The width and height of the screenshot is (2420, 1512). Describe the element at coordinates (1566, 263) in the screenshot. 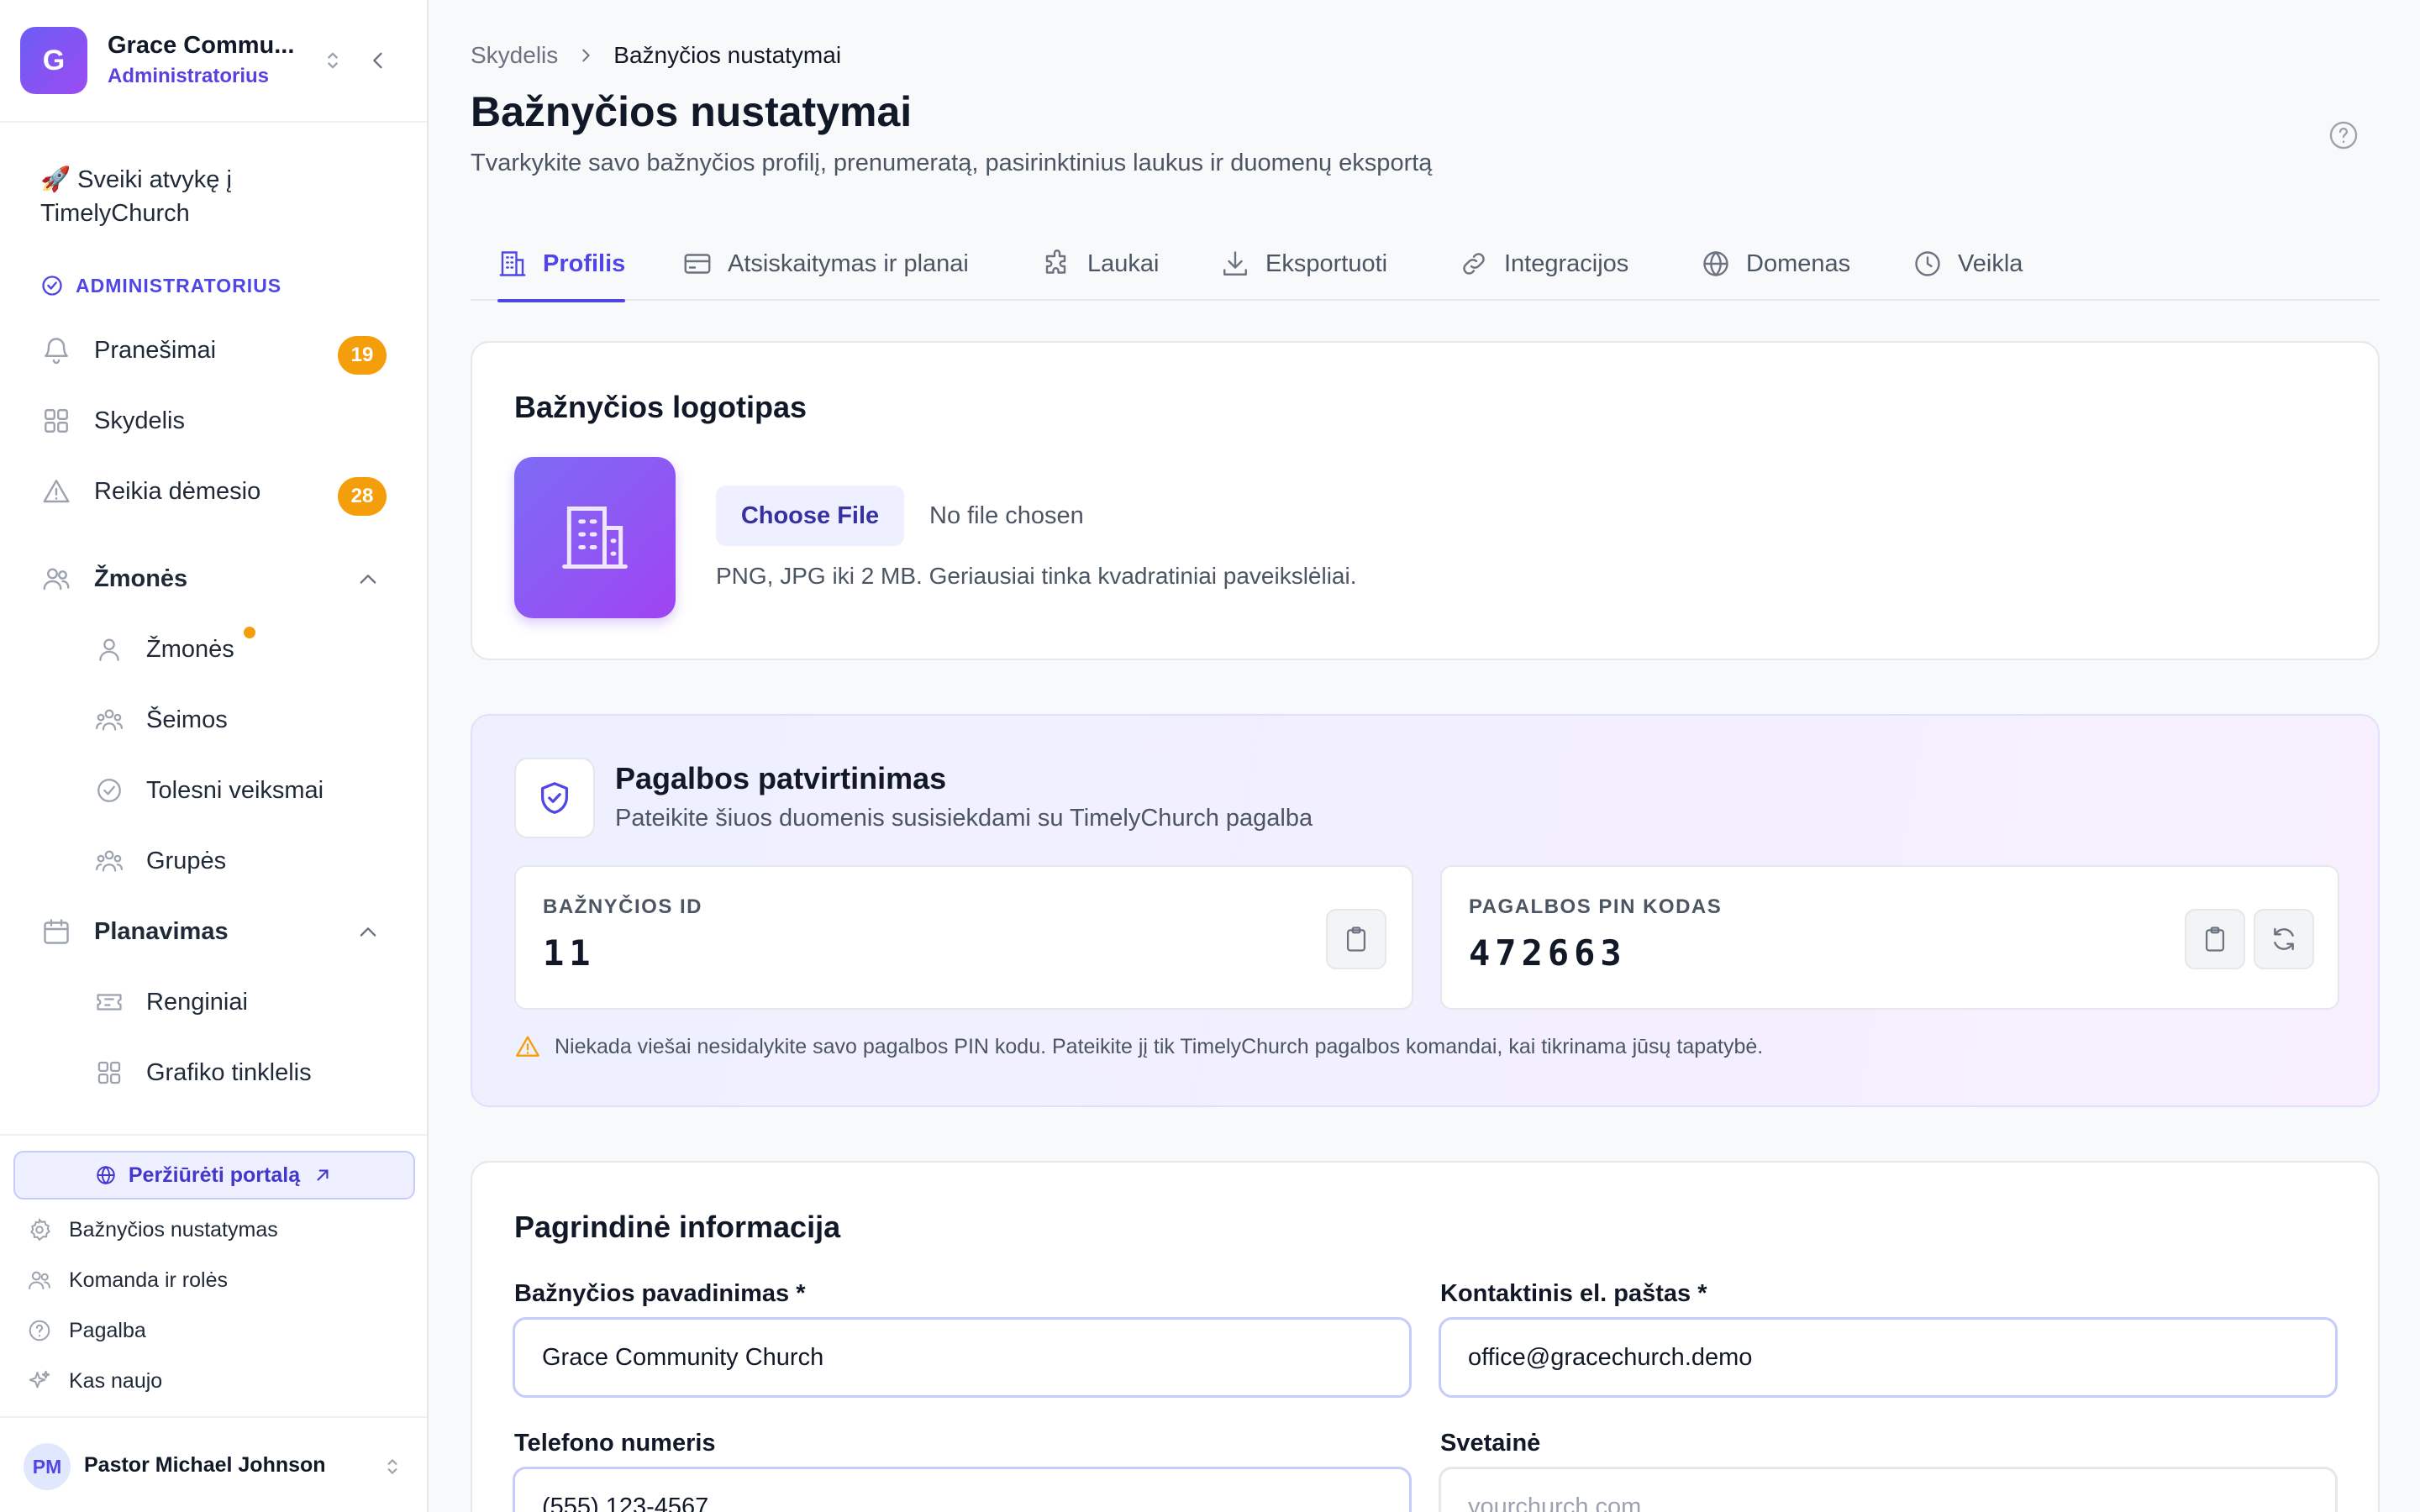

I see `tab-label: Integracijos` at that location.